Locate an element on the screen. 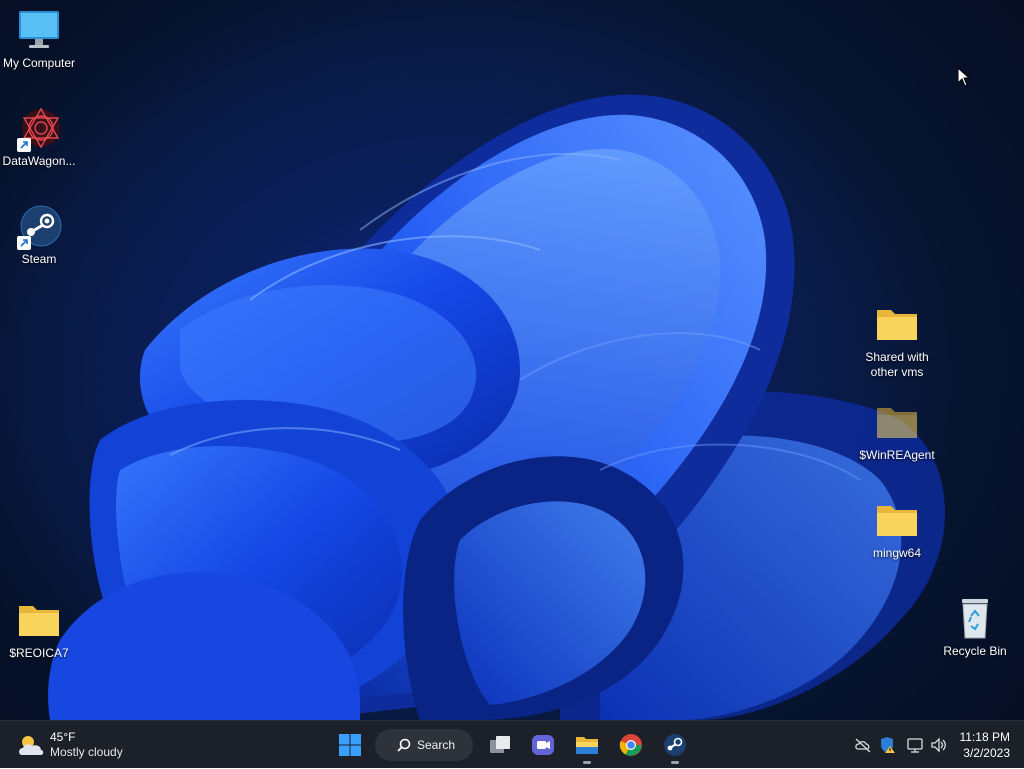 This screenshot has width=1024, height=769. weather-condition: Mostly cloudy is located at coordinates (86, 752).